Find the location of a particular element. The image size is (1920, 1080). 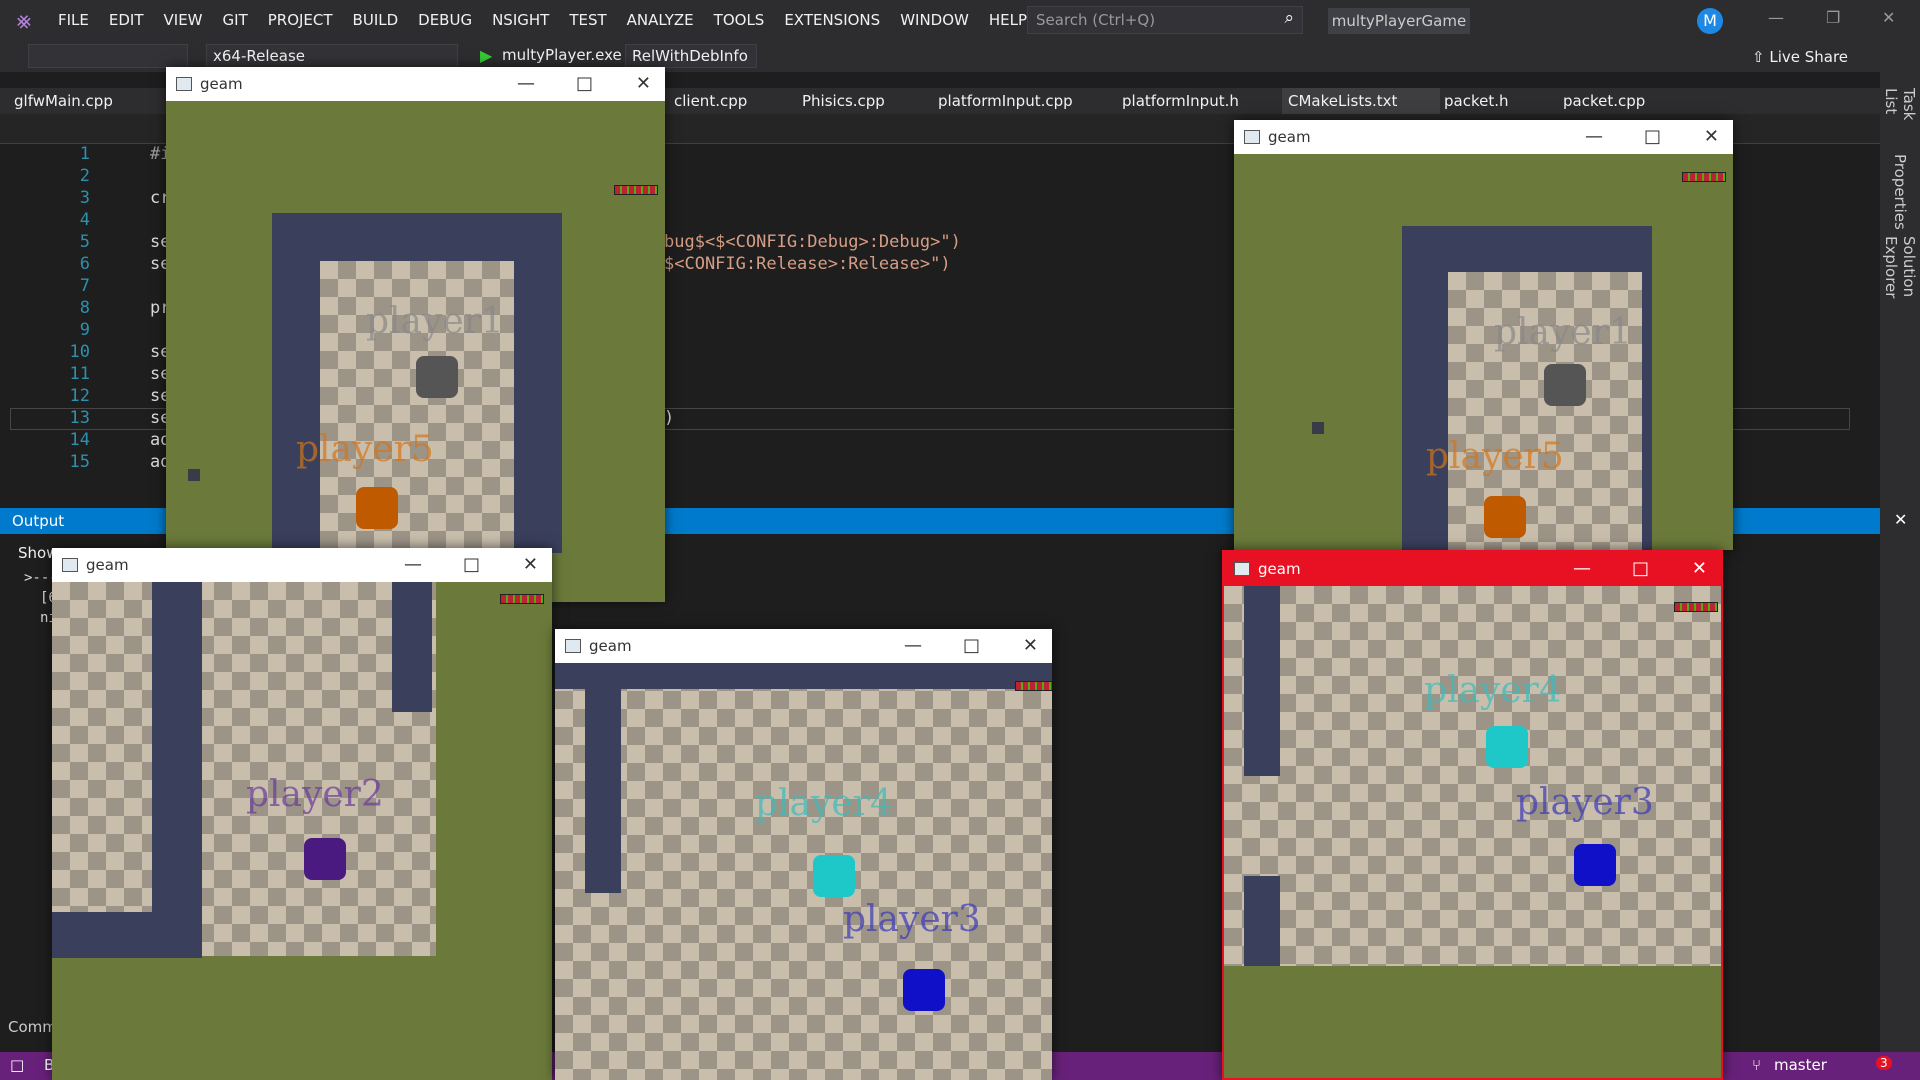

debug-target: multyPlayer.exe is located at coordinates (562, 55).